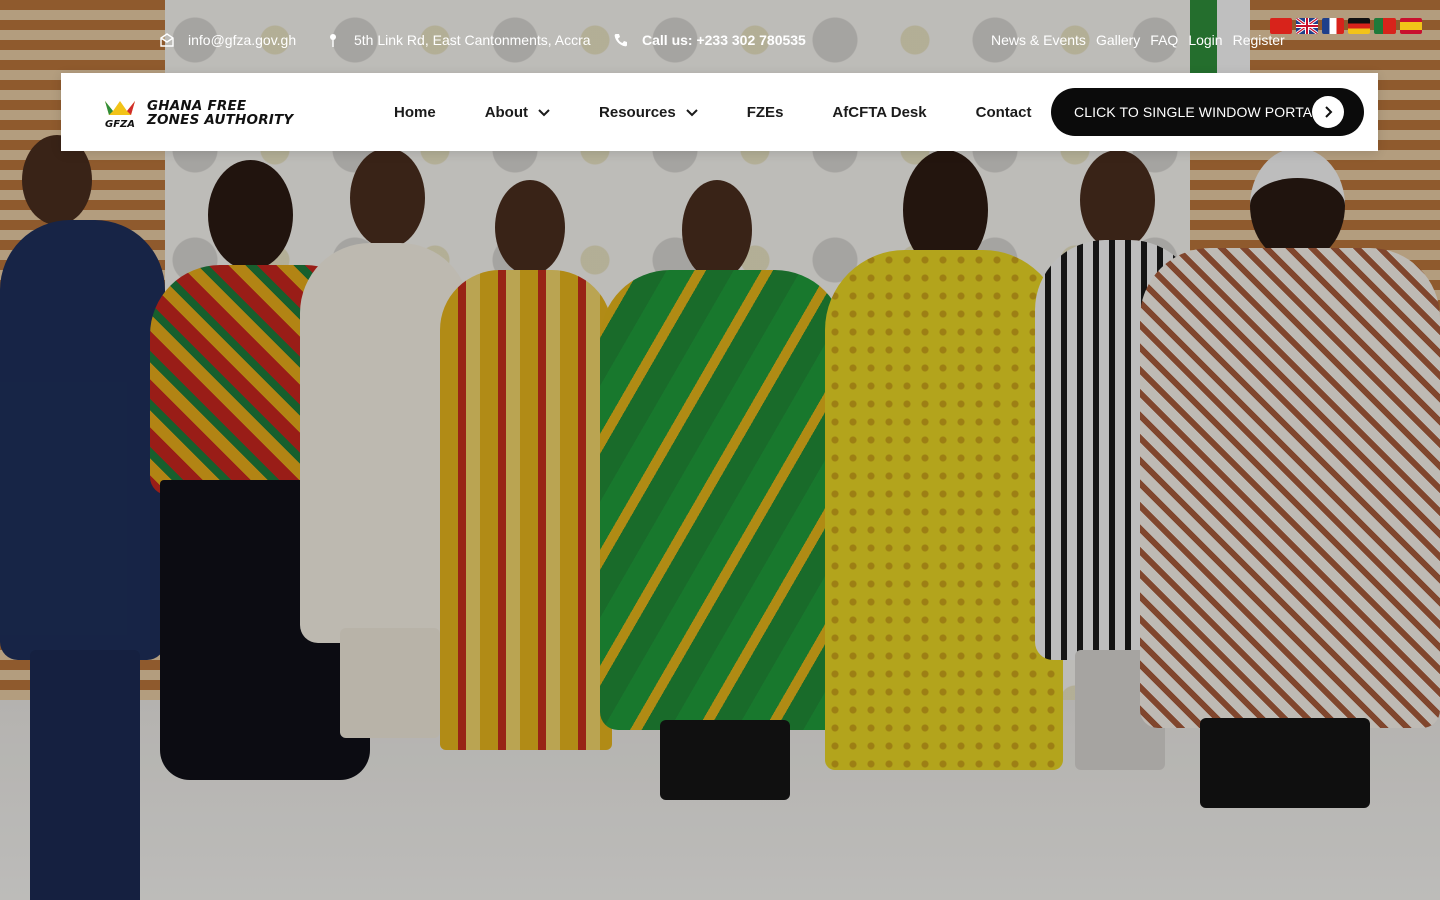 The image size is (1440, 900). I want to click on login-link: Login, so click(1205, 40).